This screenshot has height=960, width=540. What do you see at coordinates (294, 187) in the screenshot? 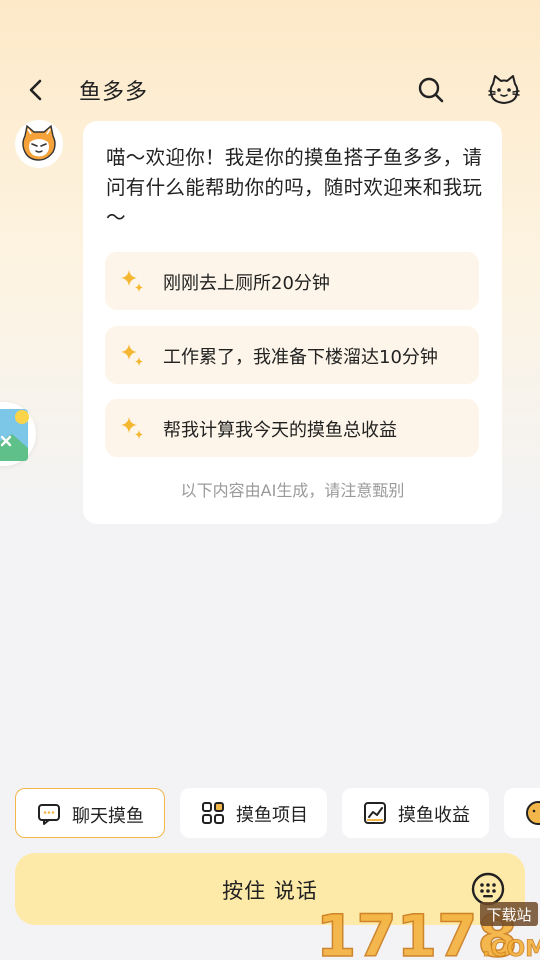
I see `welcome-text: 喵～欢迎你！我是你的摸鱼搭子鱼多多，请问有什么能帮助你的吗，随时欢迎来和我玩～` at bounding box center [294, 187].